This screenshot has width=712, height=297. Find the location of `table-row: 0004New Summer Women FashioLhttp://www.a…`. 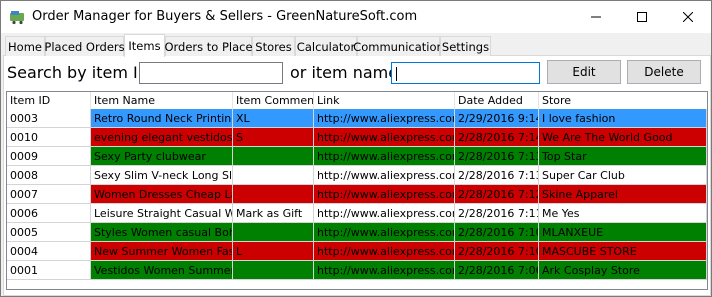

table-row: 0004New Summer Women FashioLhttp://www.a… is located at coordinates (357, 251).